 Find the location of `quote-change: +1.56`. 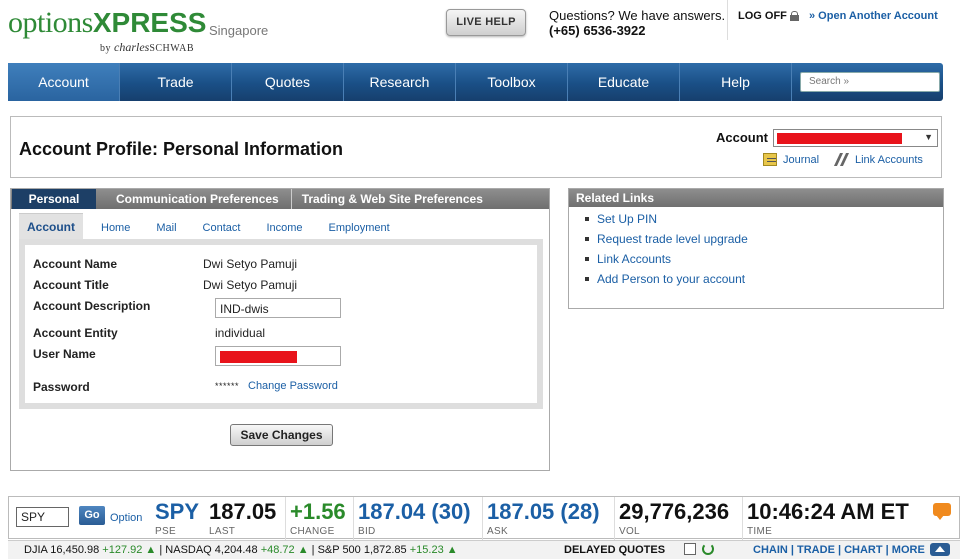

quote-change: +1.56 is located at coordinates (318, 511).